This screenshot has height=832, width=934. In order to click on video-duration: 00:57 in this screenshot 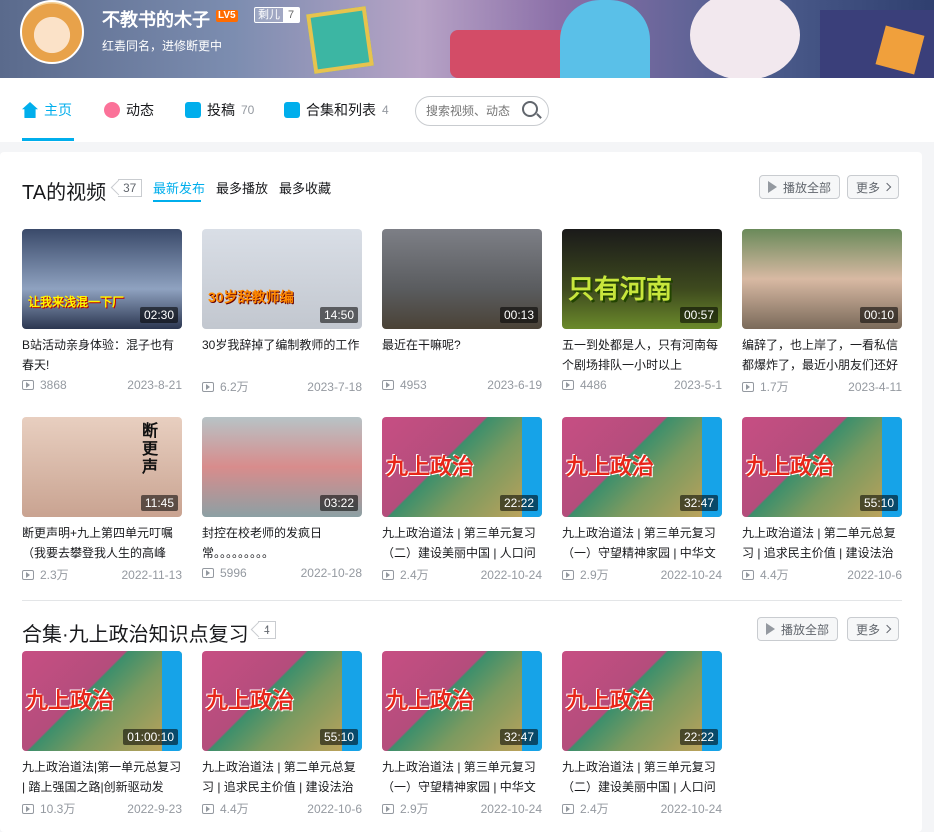, I will do `click(698, 315)`.